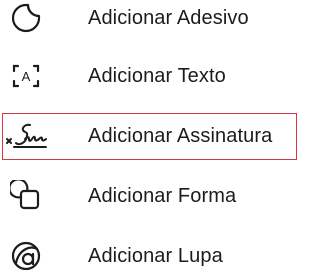 The width and height of the screenshot is (320, 278). What do you see at coordinates (26, 196) in the screenshot?
I see `shapes-icon` at bounding box center [26, 196].